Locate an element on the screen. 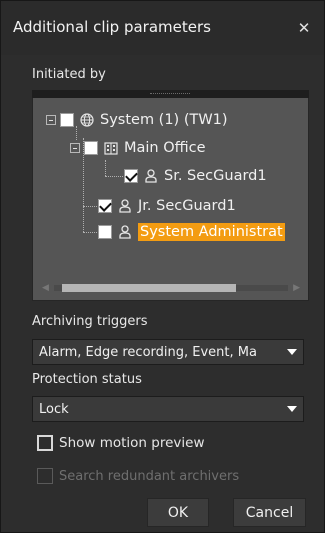 The image size is (328, 535). tree-node-sr-secguard1: Sr. SecGuard1 is located at coordinates (195, 176).